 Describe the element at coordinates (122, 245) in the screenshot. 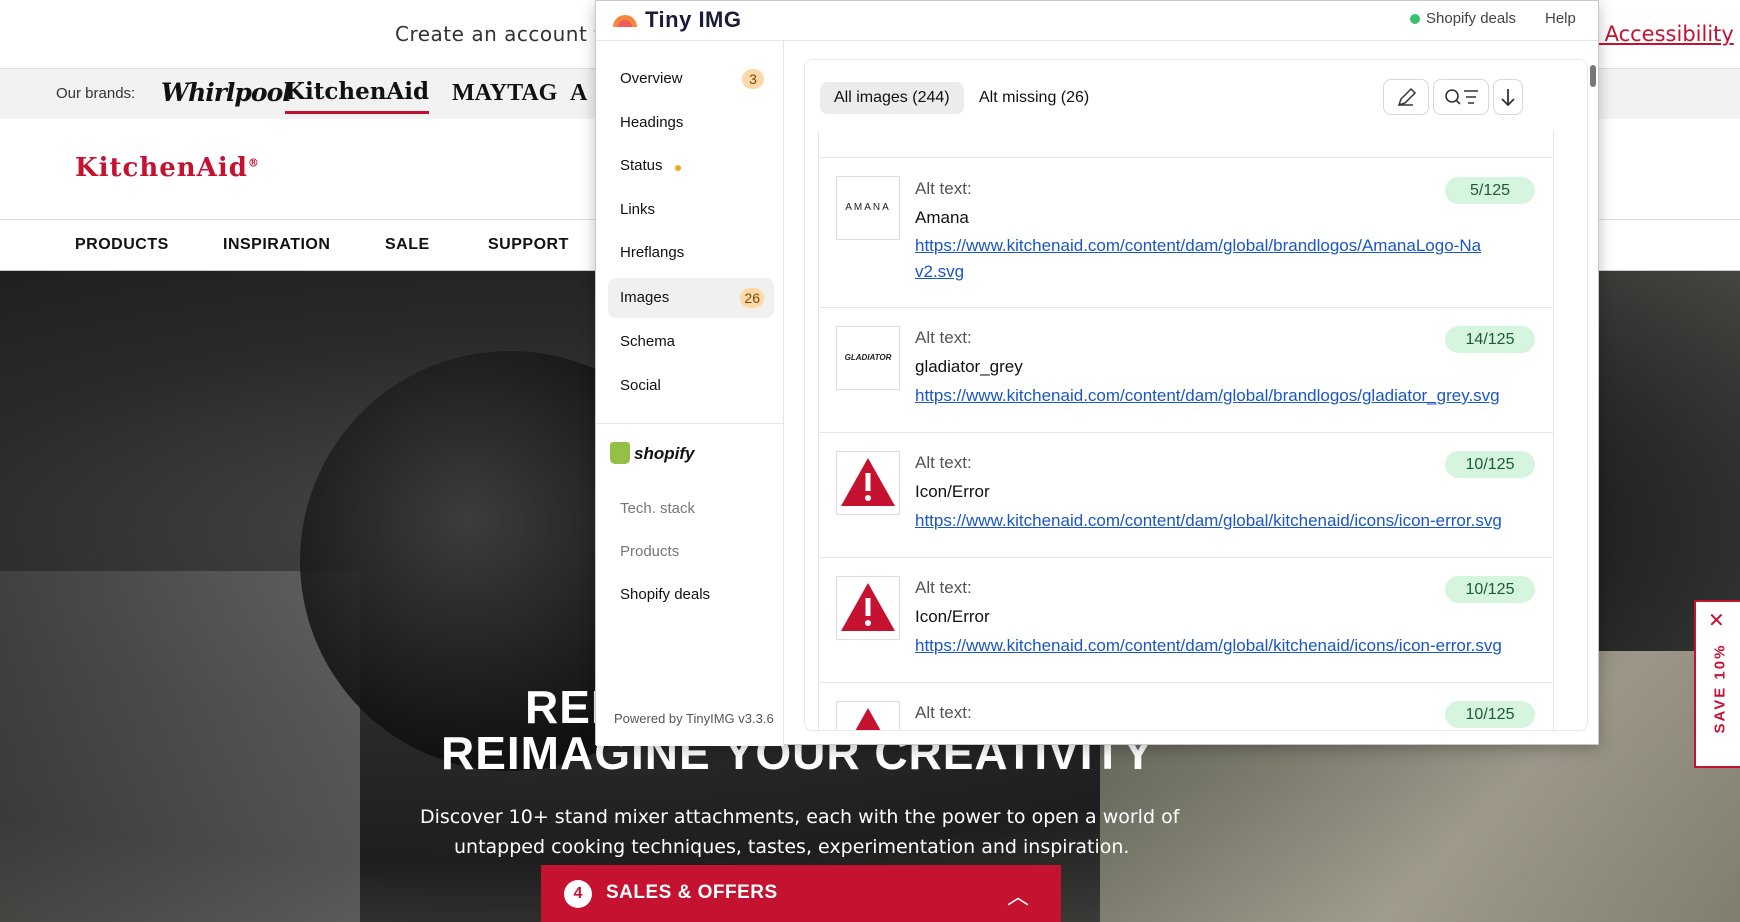

I see `nav-products: PRODUCTS` at that location.